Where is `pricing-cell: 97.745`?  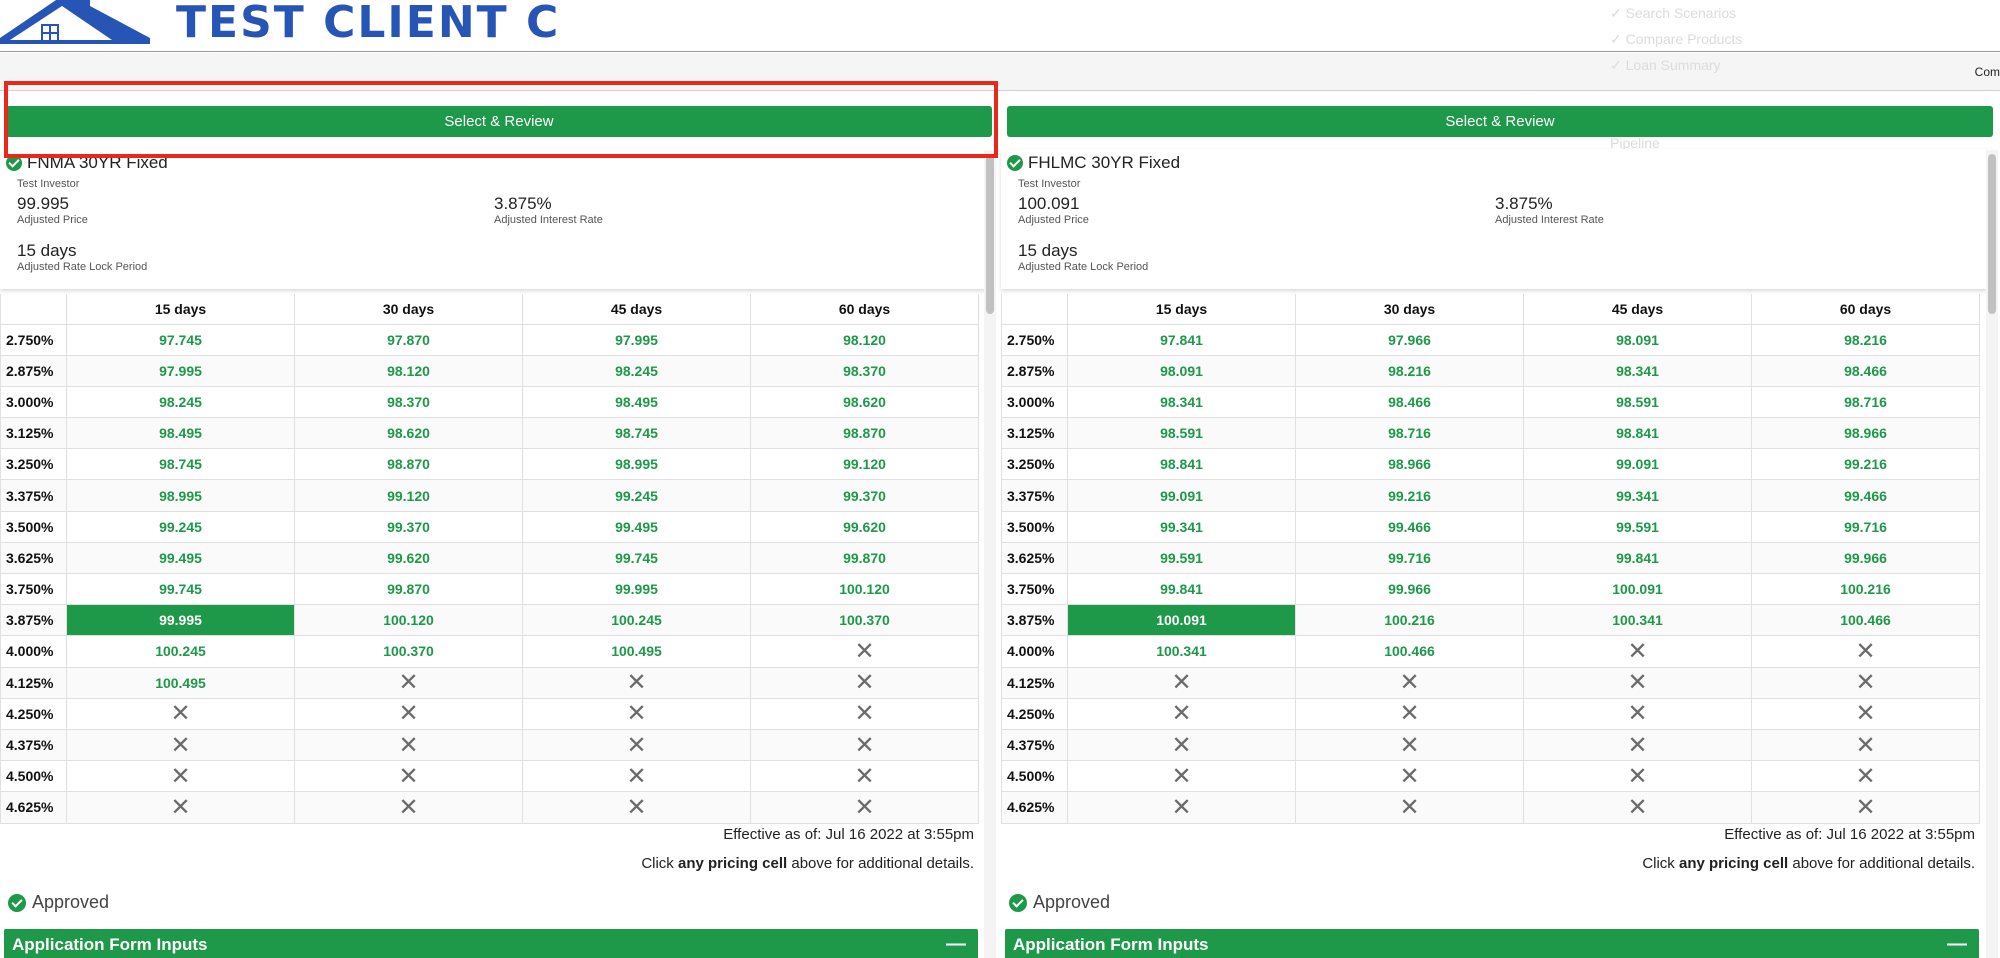
pricing-cell: 97.745 is located at coordinates (180, 339).